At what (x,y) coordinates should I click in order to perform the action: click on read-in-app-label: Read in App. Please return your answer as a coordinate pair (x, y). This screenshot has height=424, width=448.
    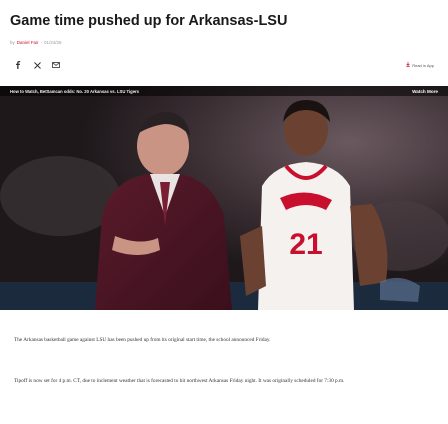
    Looking at the image, I should click on (423, 65).